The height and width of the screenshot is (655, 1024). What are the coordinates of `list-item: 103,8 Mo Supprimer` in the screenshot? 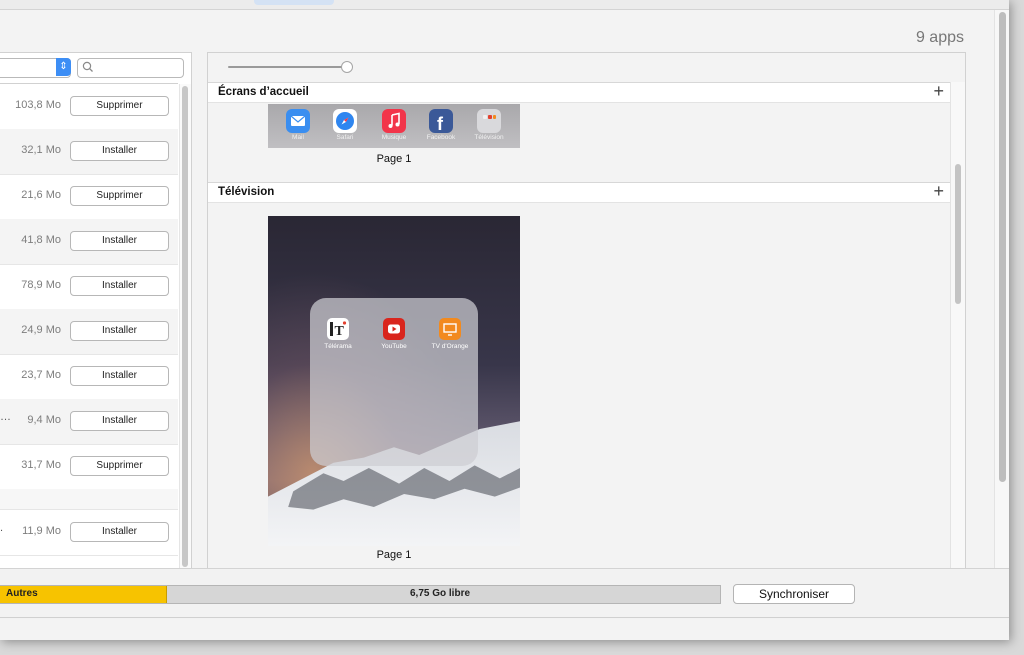 It's located at (89, 107).